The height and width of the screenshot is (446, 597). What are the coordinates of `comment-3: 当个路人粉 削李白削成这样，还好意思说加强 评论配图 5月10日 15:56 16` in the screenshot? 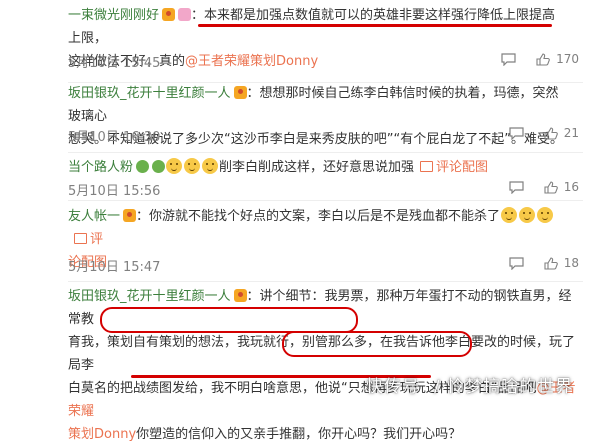 It's located at (298, 175).